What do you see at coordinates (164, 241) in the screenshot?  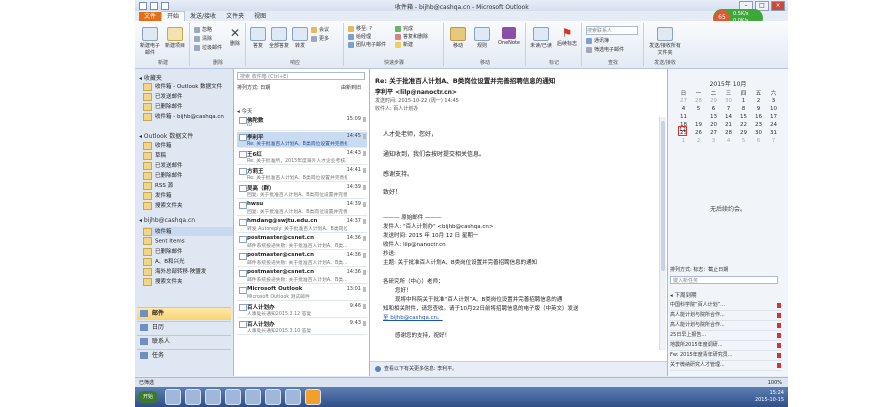 I see `folder-item: Sent Items` at bounding box center [164, 241].